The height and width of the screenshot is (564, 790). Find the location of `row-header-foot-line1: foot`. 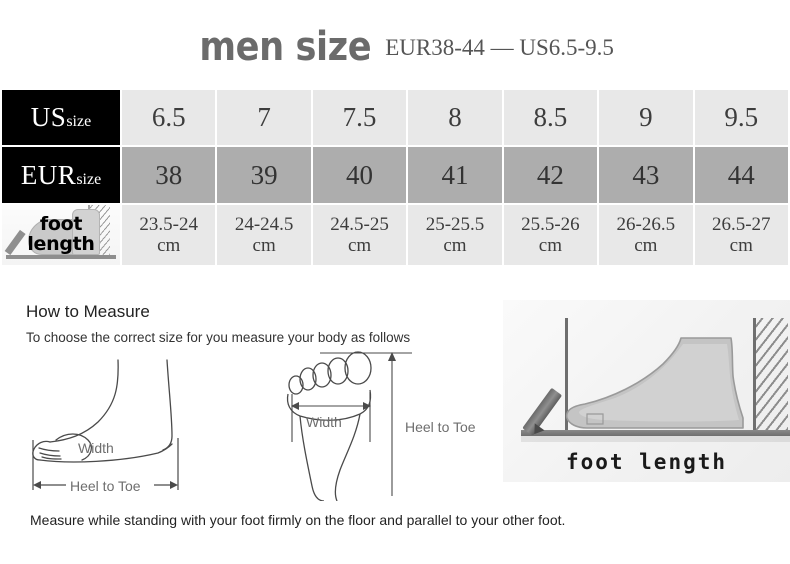

row-header-foot-line1: foot is located at coordinates (61, 224).